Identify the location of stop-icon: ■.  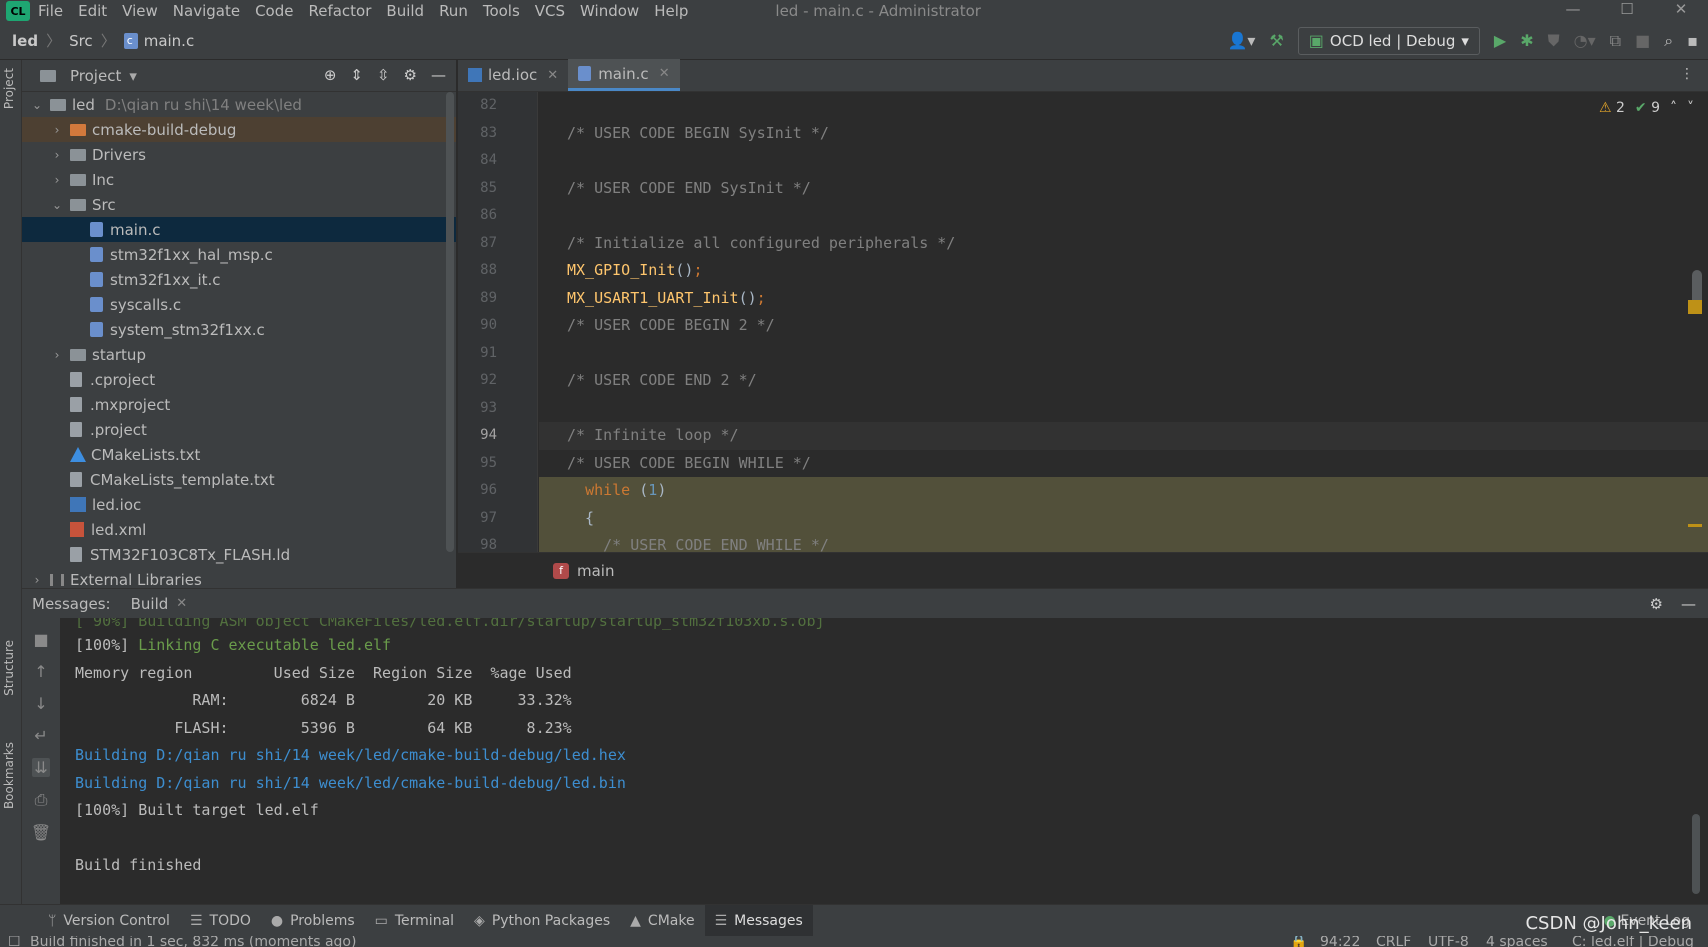
(1642, 41).